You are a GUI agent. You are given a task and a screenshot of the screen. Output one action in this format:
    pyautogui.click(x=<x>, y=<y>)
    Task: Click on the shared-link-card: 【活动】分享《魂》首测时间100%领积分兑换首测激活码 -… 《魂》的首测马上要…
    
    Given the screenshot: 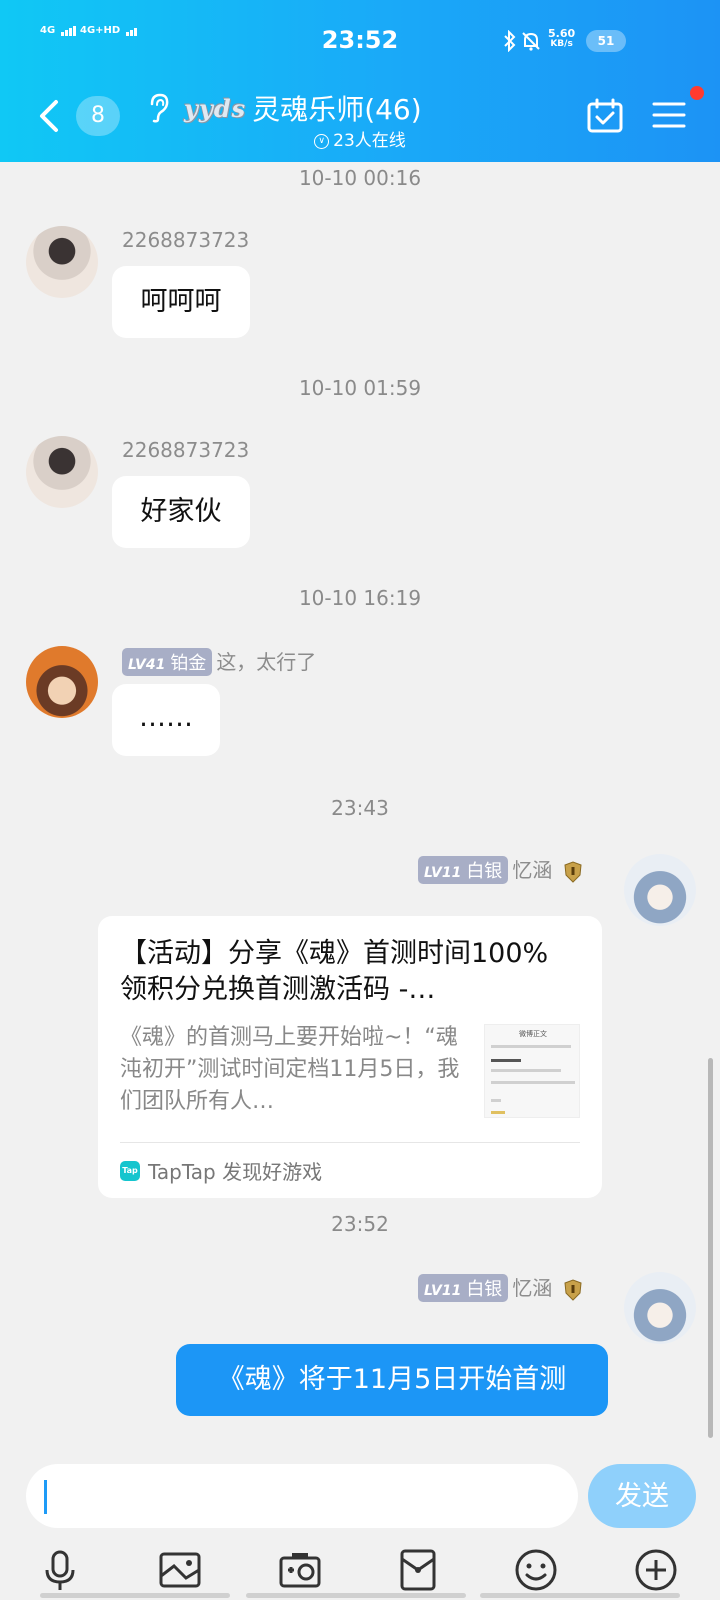 What is the action you would take?
    pyautogui.click(x=350, y=1057)
    